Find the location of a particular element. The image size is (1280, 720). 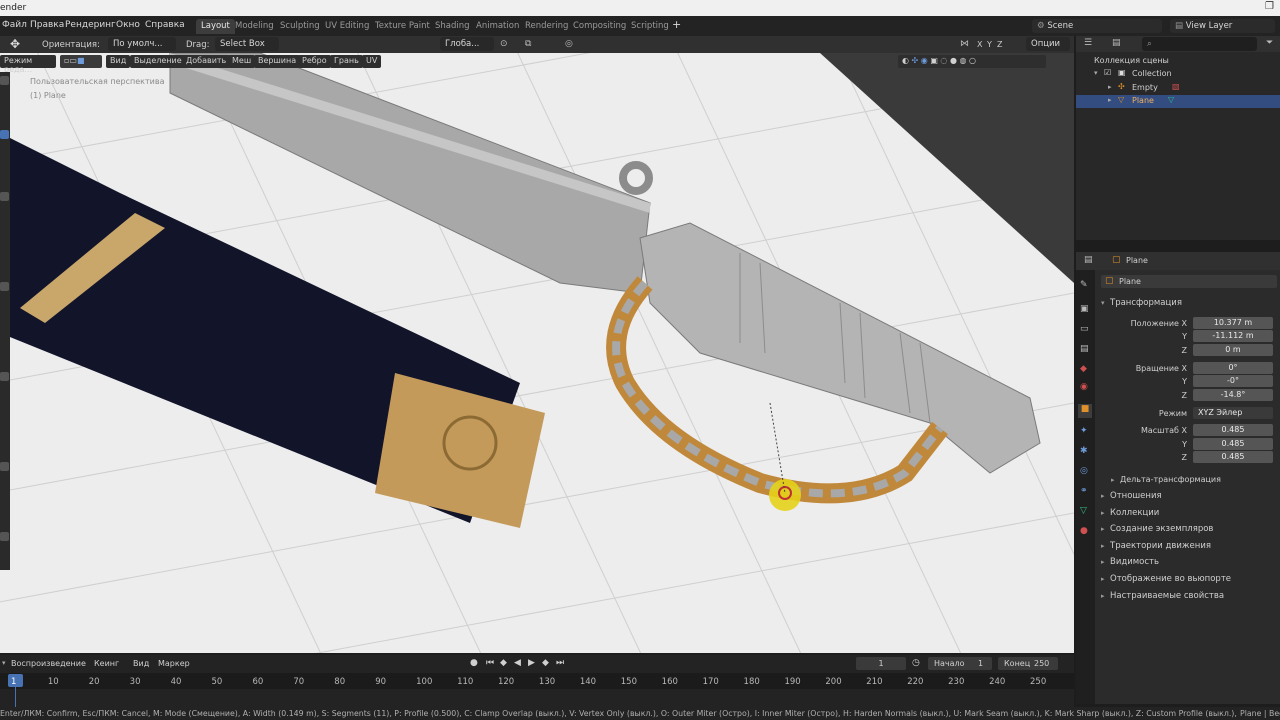

menu-window: Окно is located at coordinates (128, 25).